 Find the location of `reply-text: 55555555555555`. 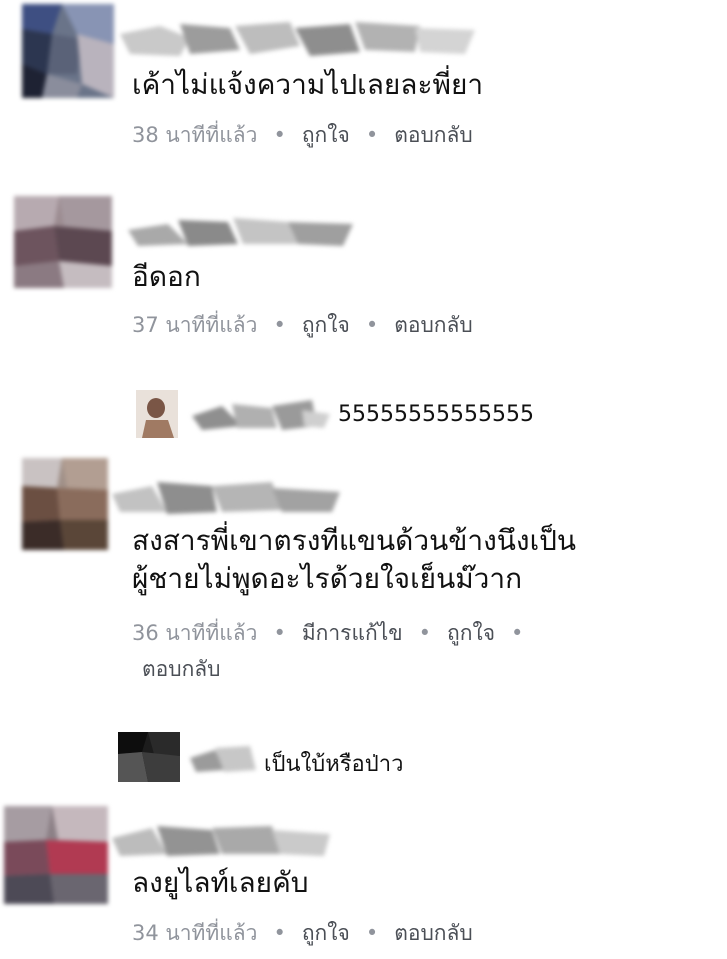

reply-text: 55555555555555 is located at coordinates (436, 414).